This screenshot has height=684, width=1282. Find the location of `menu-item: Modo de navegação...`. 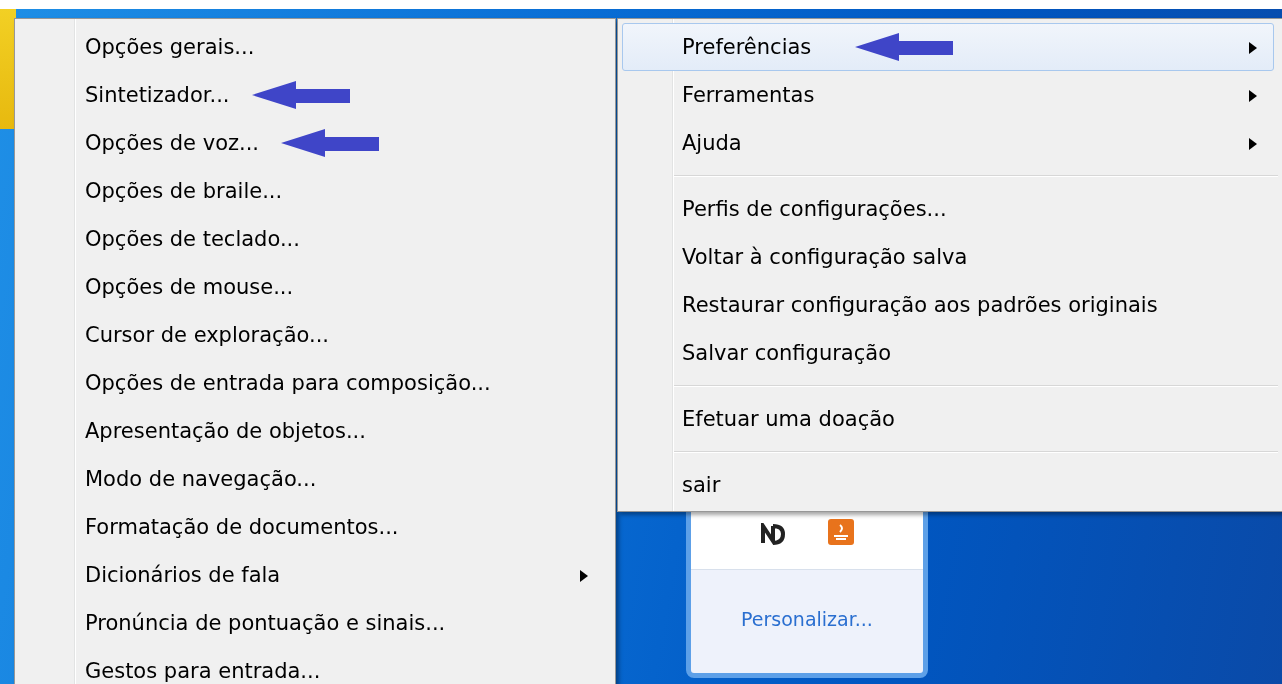

menu-item: Modo de navegação... is located at coordinates (315, 479).